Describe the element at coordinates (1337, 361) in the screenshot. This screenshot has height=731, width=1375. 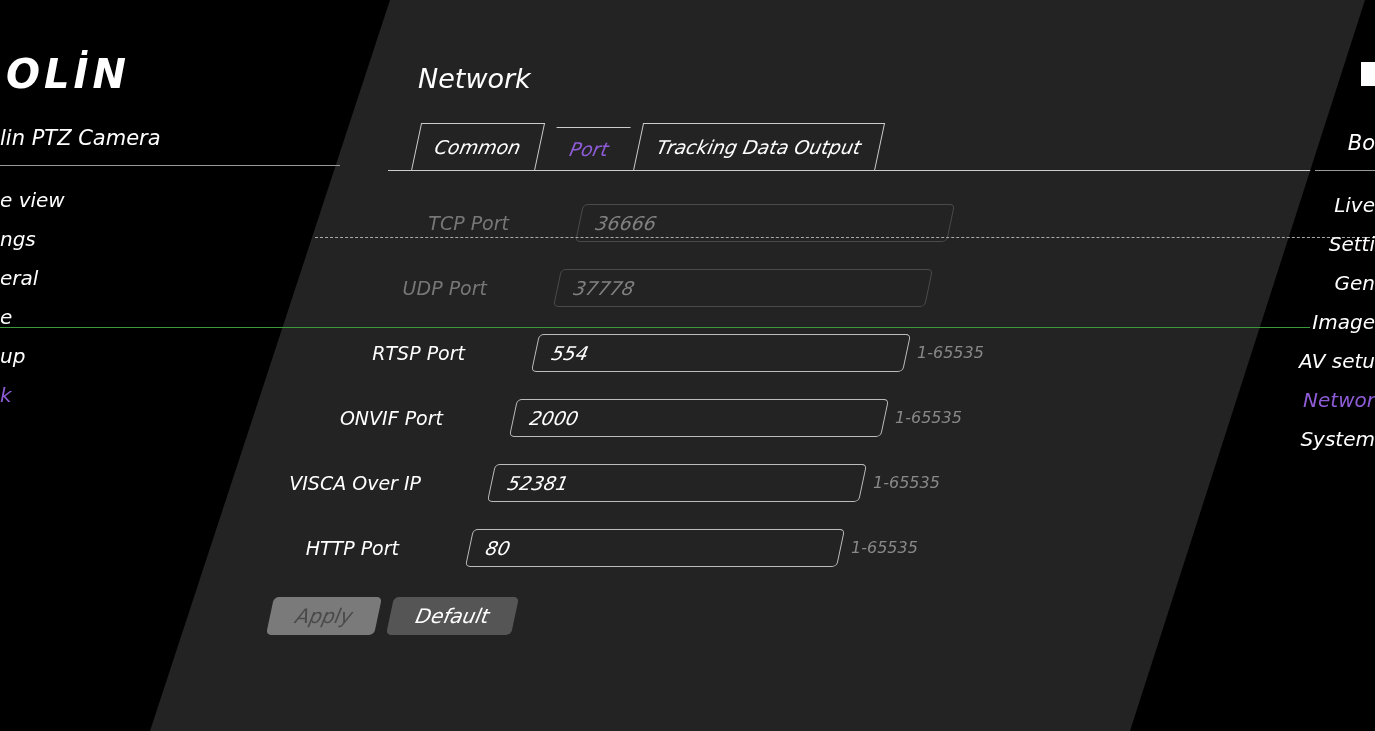
I see `nav-item: AV setu` at that location.